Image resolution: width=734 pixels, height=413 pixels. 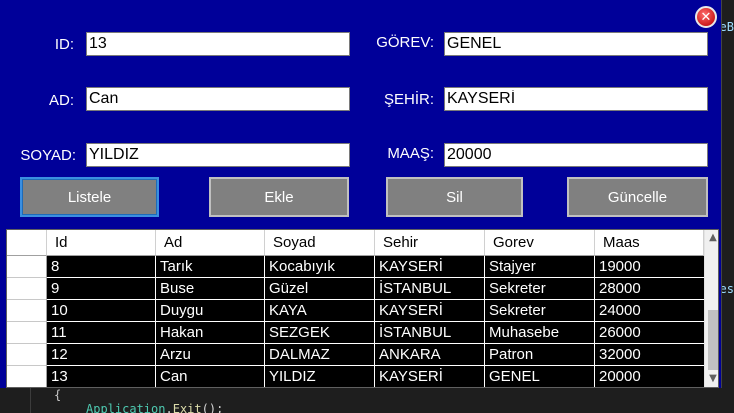 I want to click on table-row: 13 Can YILDIZ KAYSERİ GENEL 20000, so click(x=355, y=376).